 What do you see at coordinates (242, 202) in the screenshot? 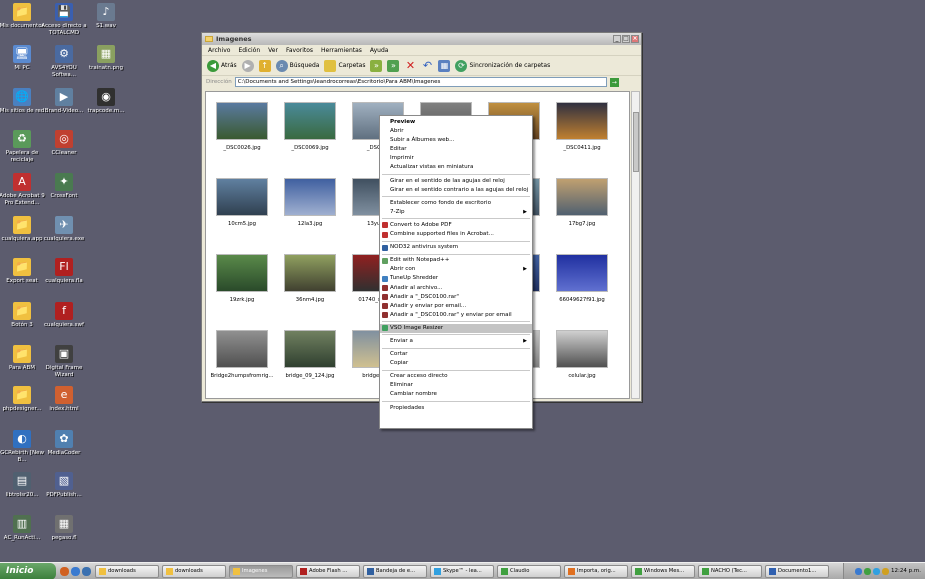
I see `file-thumbnail: 10cm5.jpg` at bounding box center [242, 202].